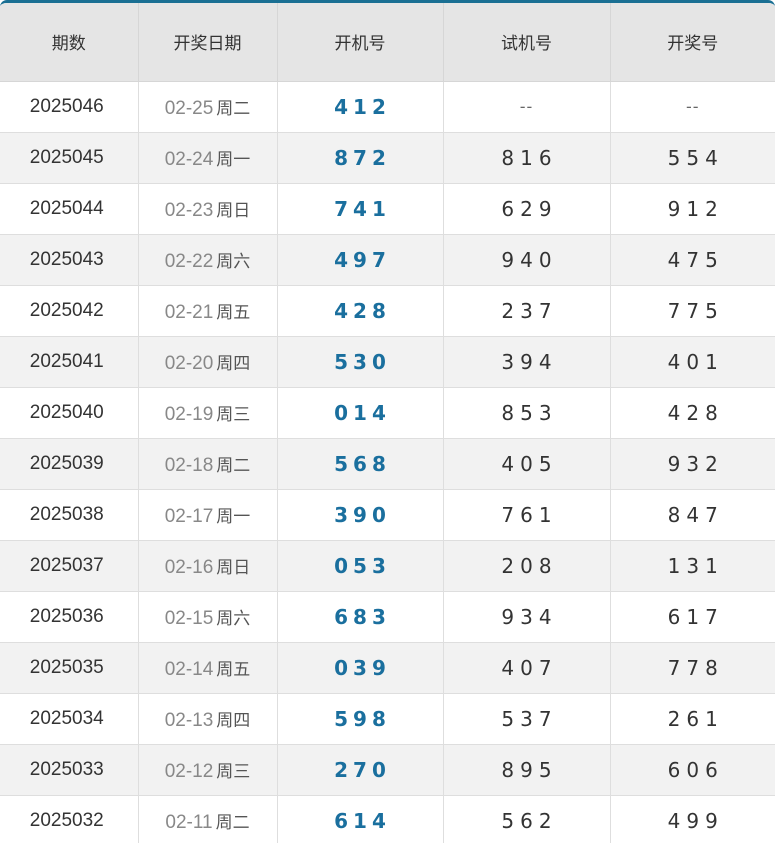 The image size is (775, 843). I want to click on column-header-test-number: 试机号, so click(527, 42).